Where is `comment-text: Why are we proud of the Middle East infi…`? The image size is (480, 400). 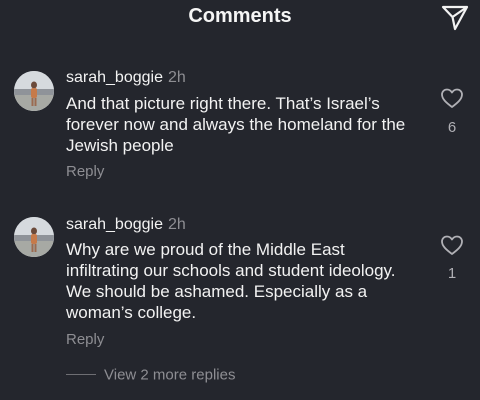
comment-text: Why are we proud of the Middle East infi… is located at coordinates (231, 281).